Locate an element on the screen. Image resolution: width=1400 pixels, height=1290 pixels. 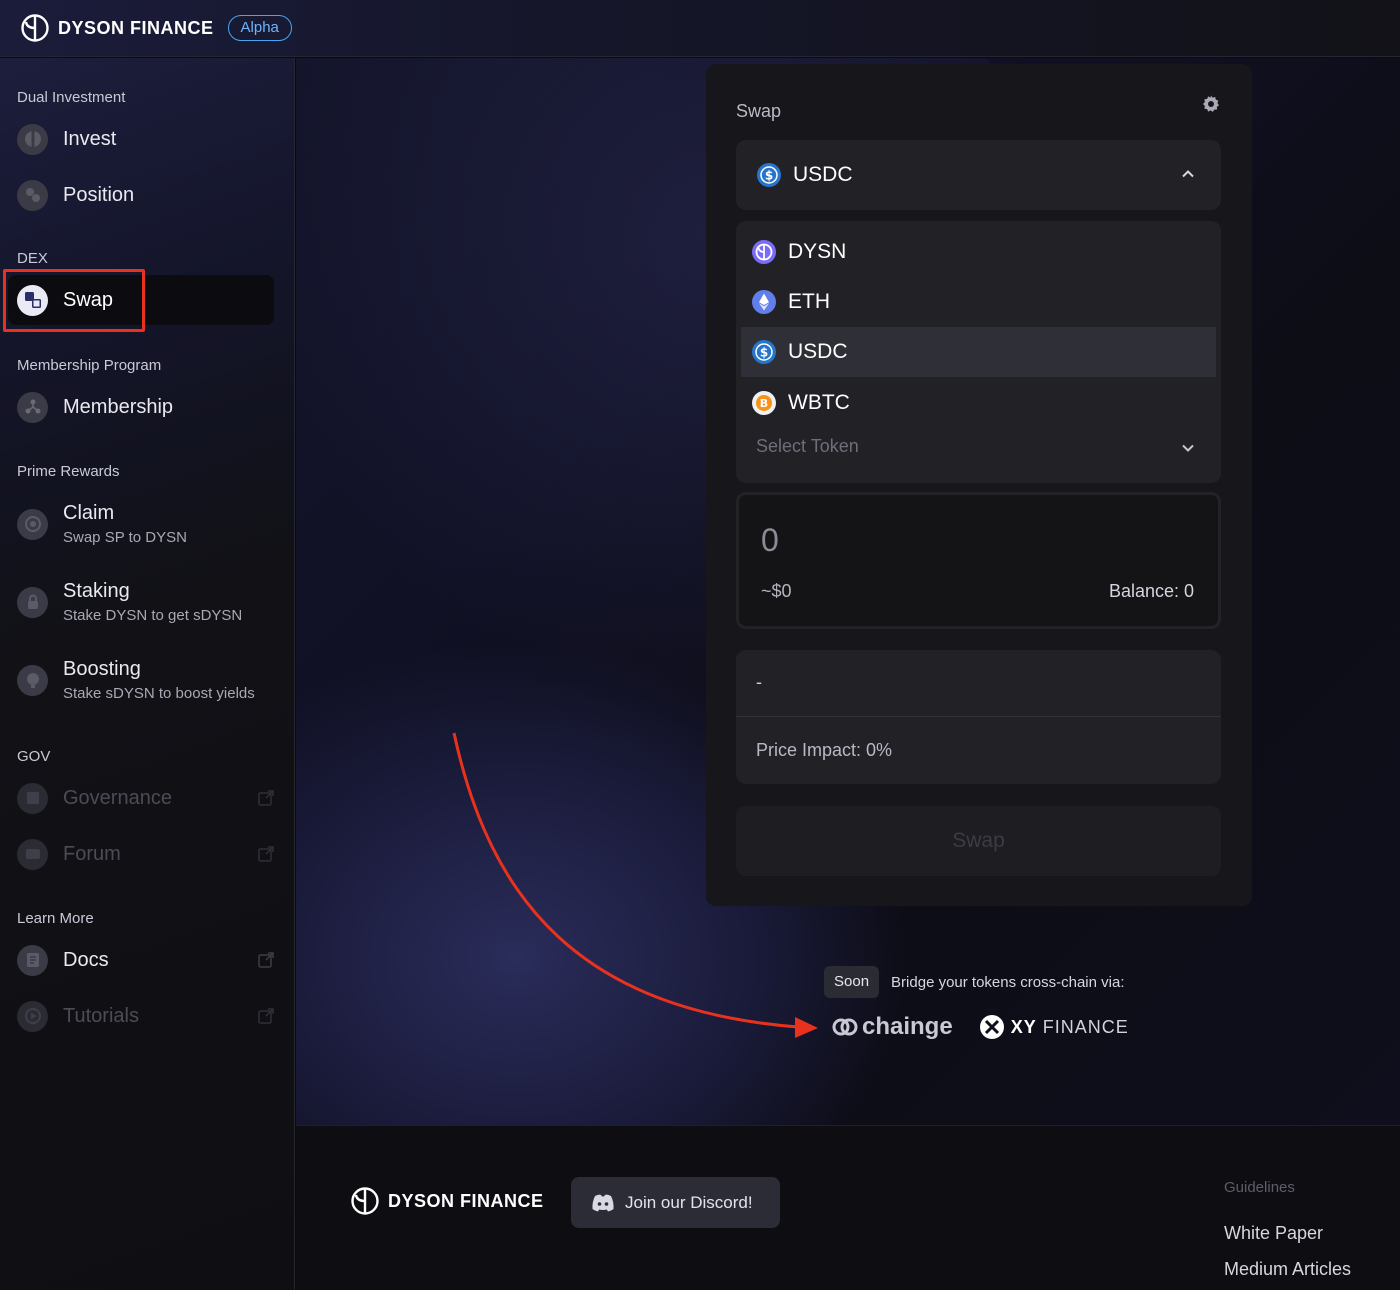
medium-articles-link: Medium Articles is located at coordinates (1287, 1269).